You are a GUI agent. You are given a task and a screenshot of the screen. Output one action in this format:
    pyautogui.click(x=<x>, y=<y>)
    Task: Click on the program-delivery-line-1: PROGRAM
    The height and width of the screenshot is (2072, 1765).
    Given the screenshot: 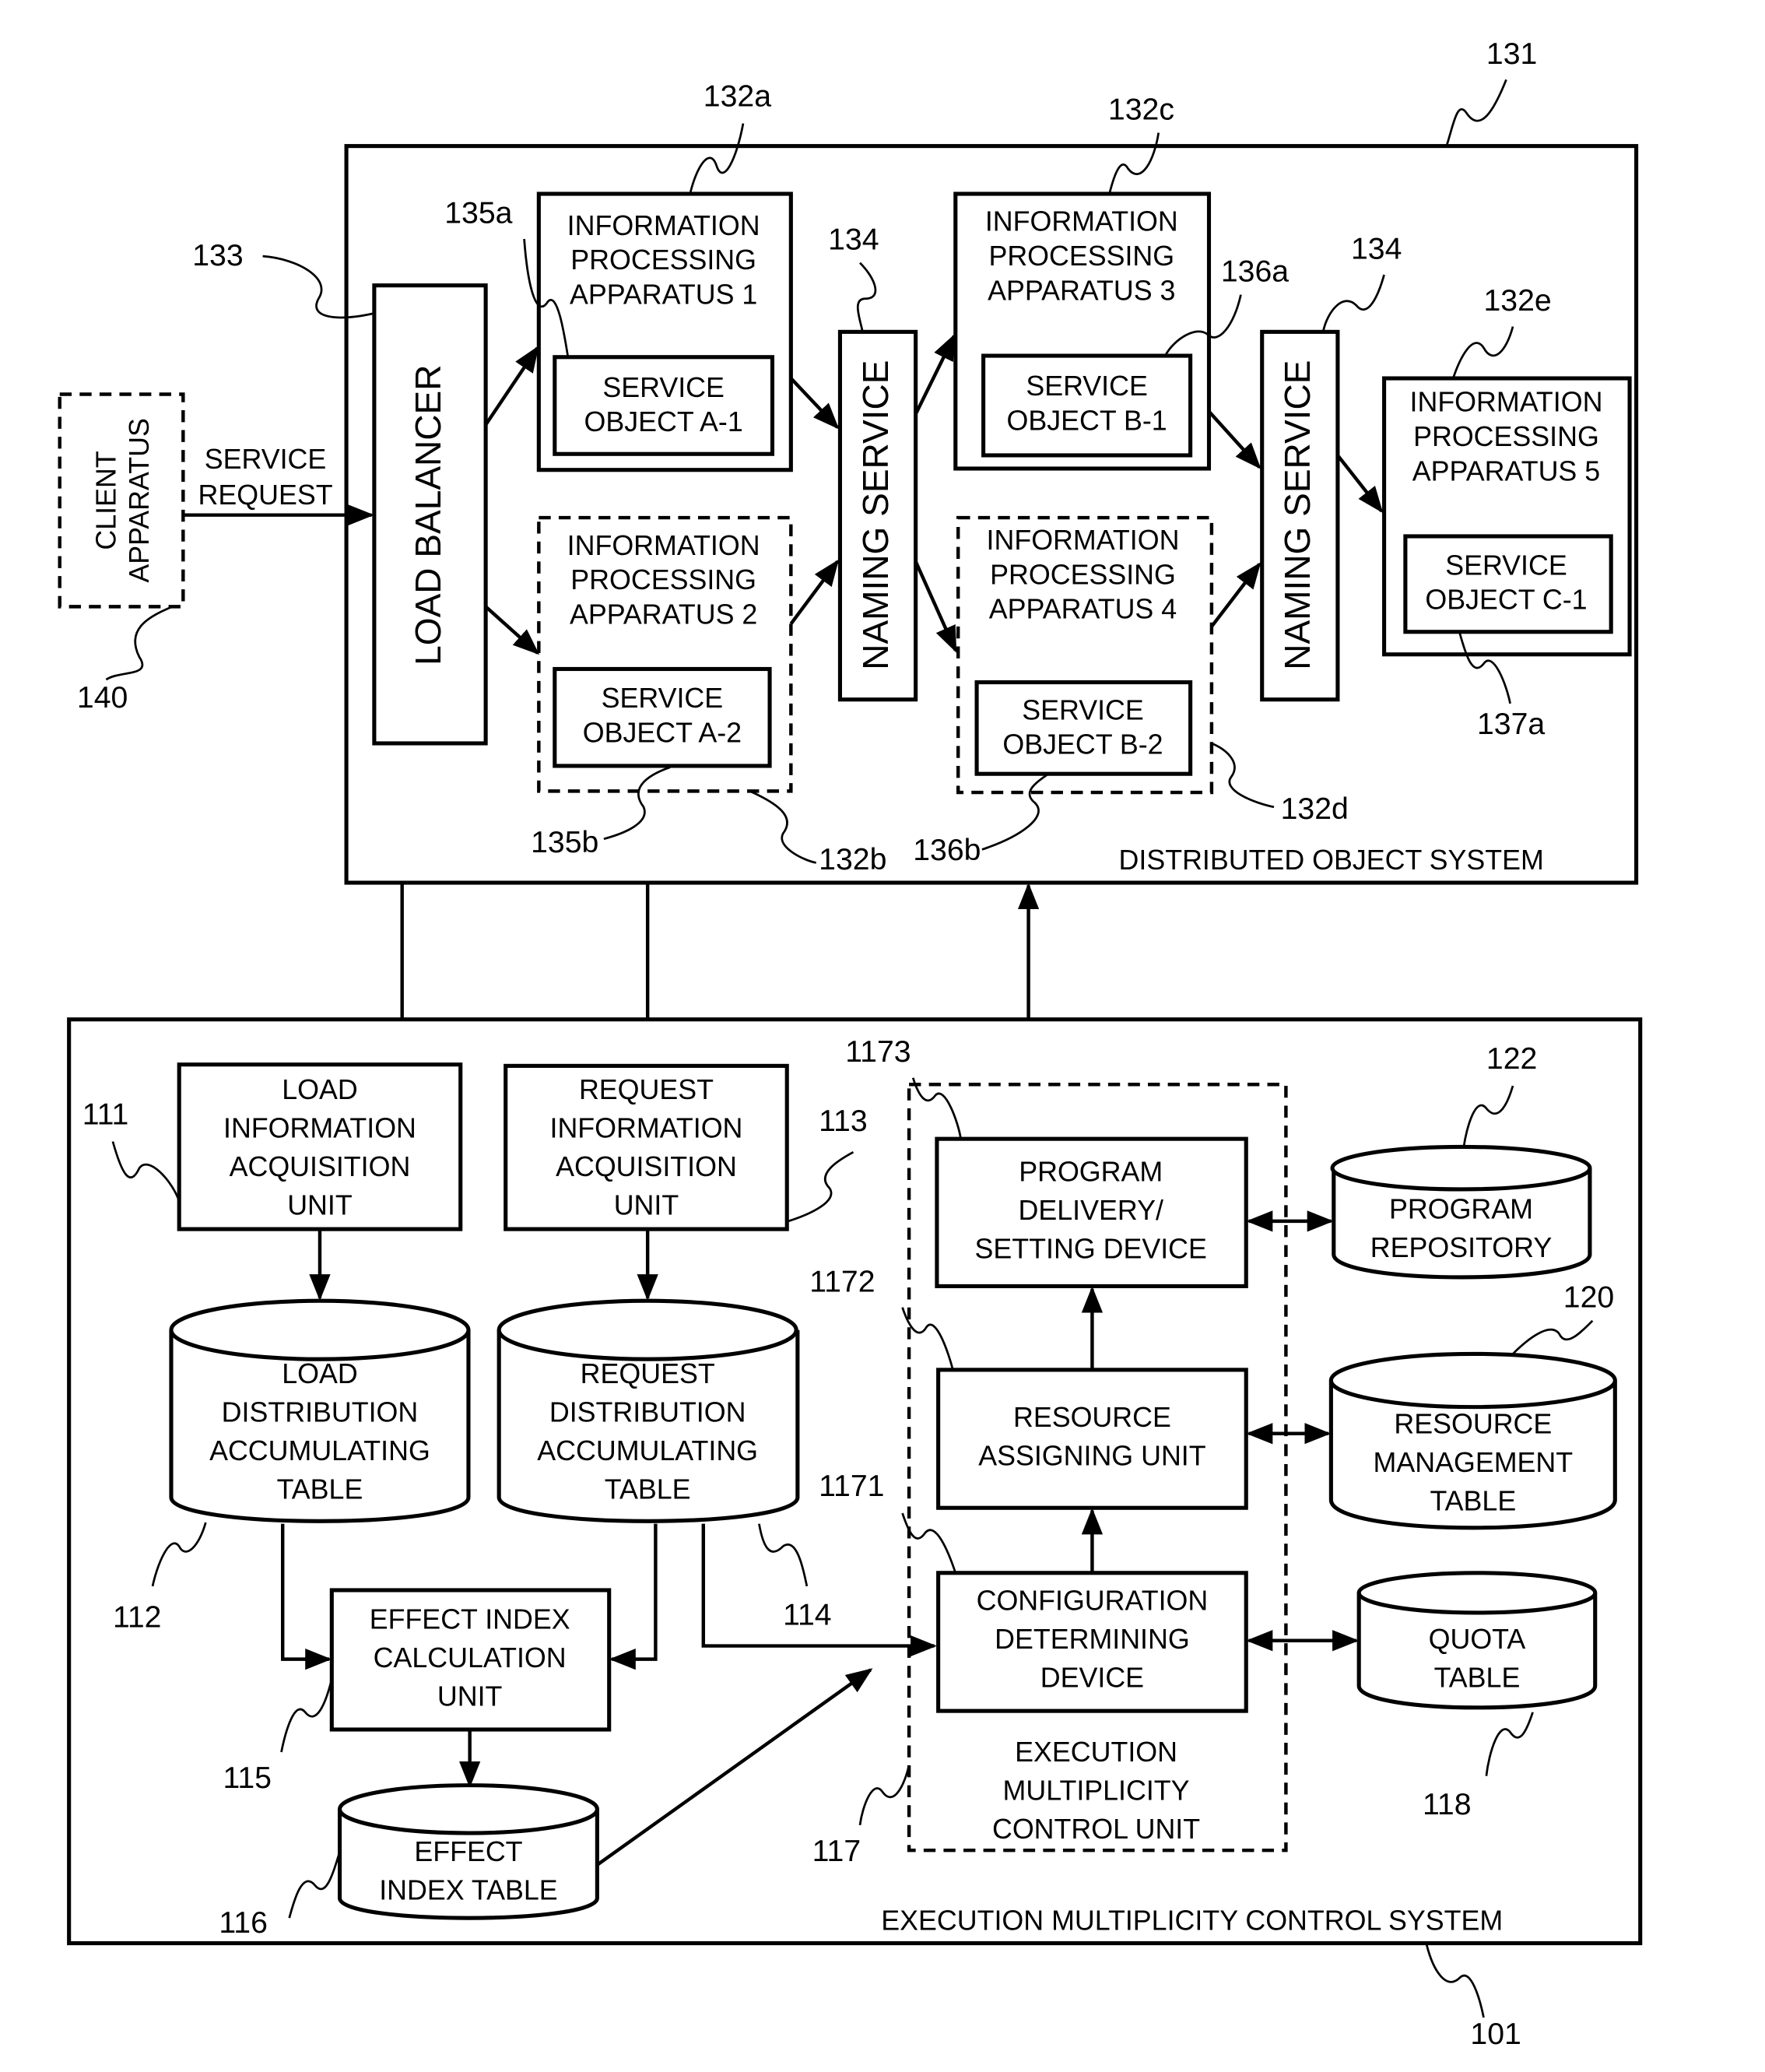 What is the action you would take?
    pyautogui.click(x=1091, y=1172)
    